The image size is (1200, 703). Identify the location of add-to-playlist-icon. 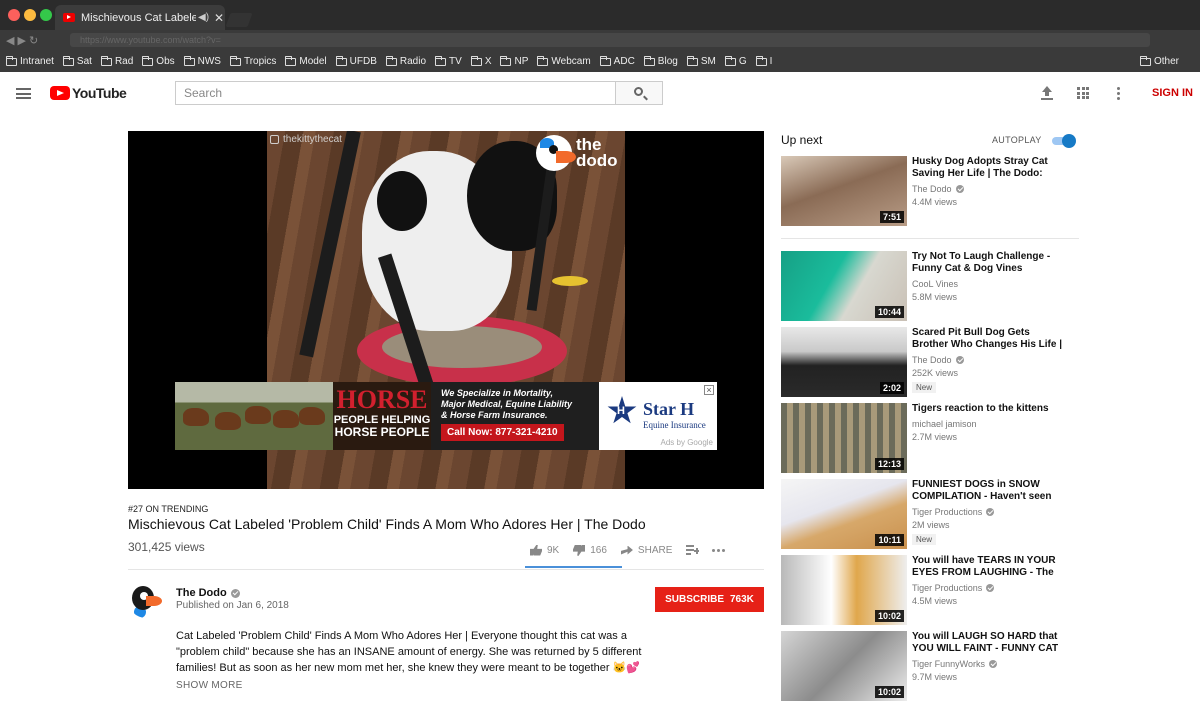
(693, 550).